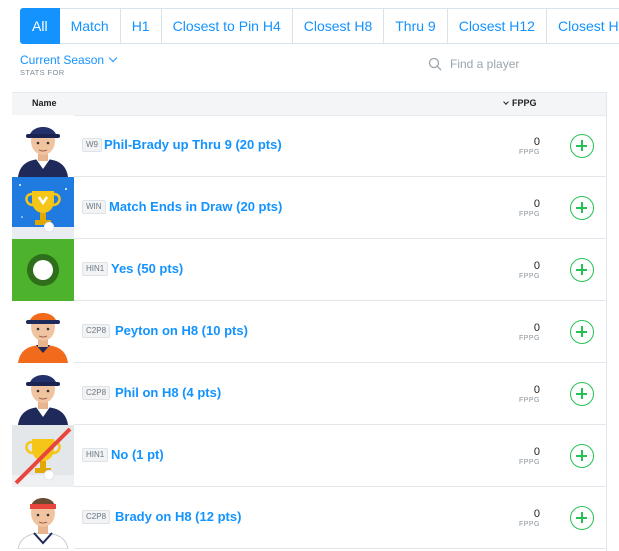 This screenshot has height=551, width=619. I want to click on table-row: HIN1 Yes (50 pts) 0 FPPG, so click(309, 270).